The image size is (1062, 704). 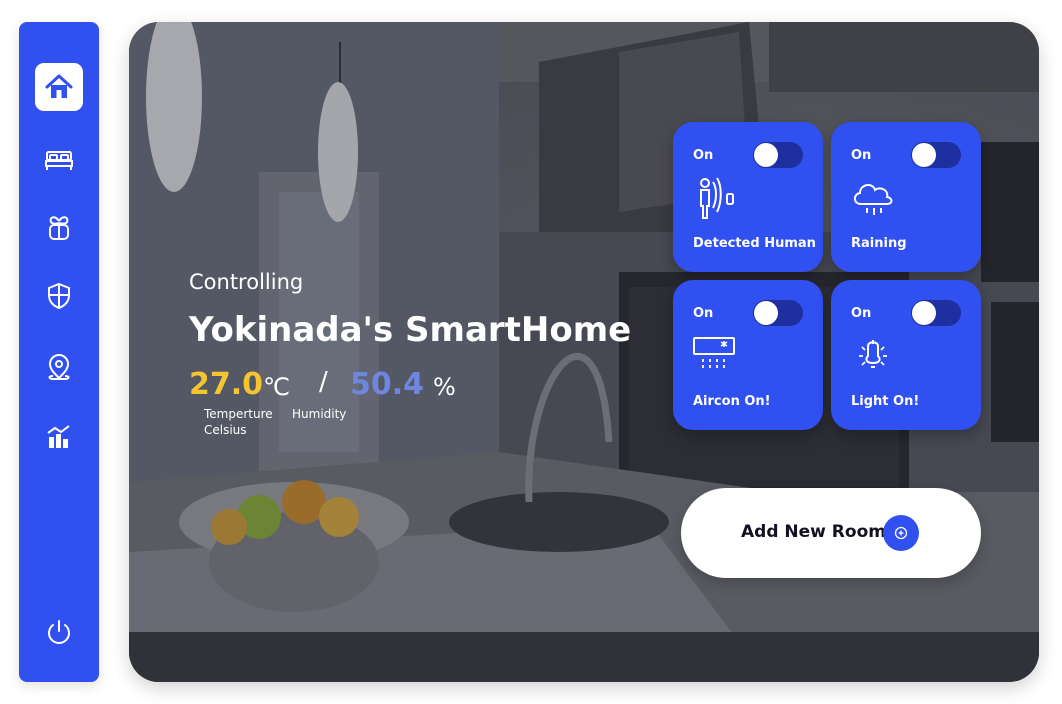 What do you see at coordinates (225, 430) in the screenshot?
I see `temperature-unit-label: Celsius` at bounding box center [225, 430].